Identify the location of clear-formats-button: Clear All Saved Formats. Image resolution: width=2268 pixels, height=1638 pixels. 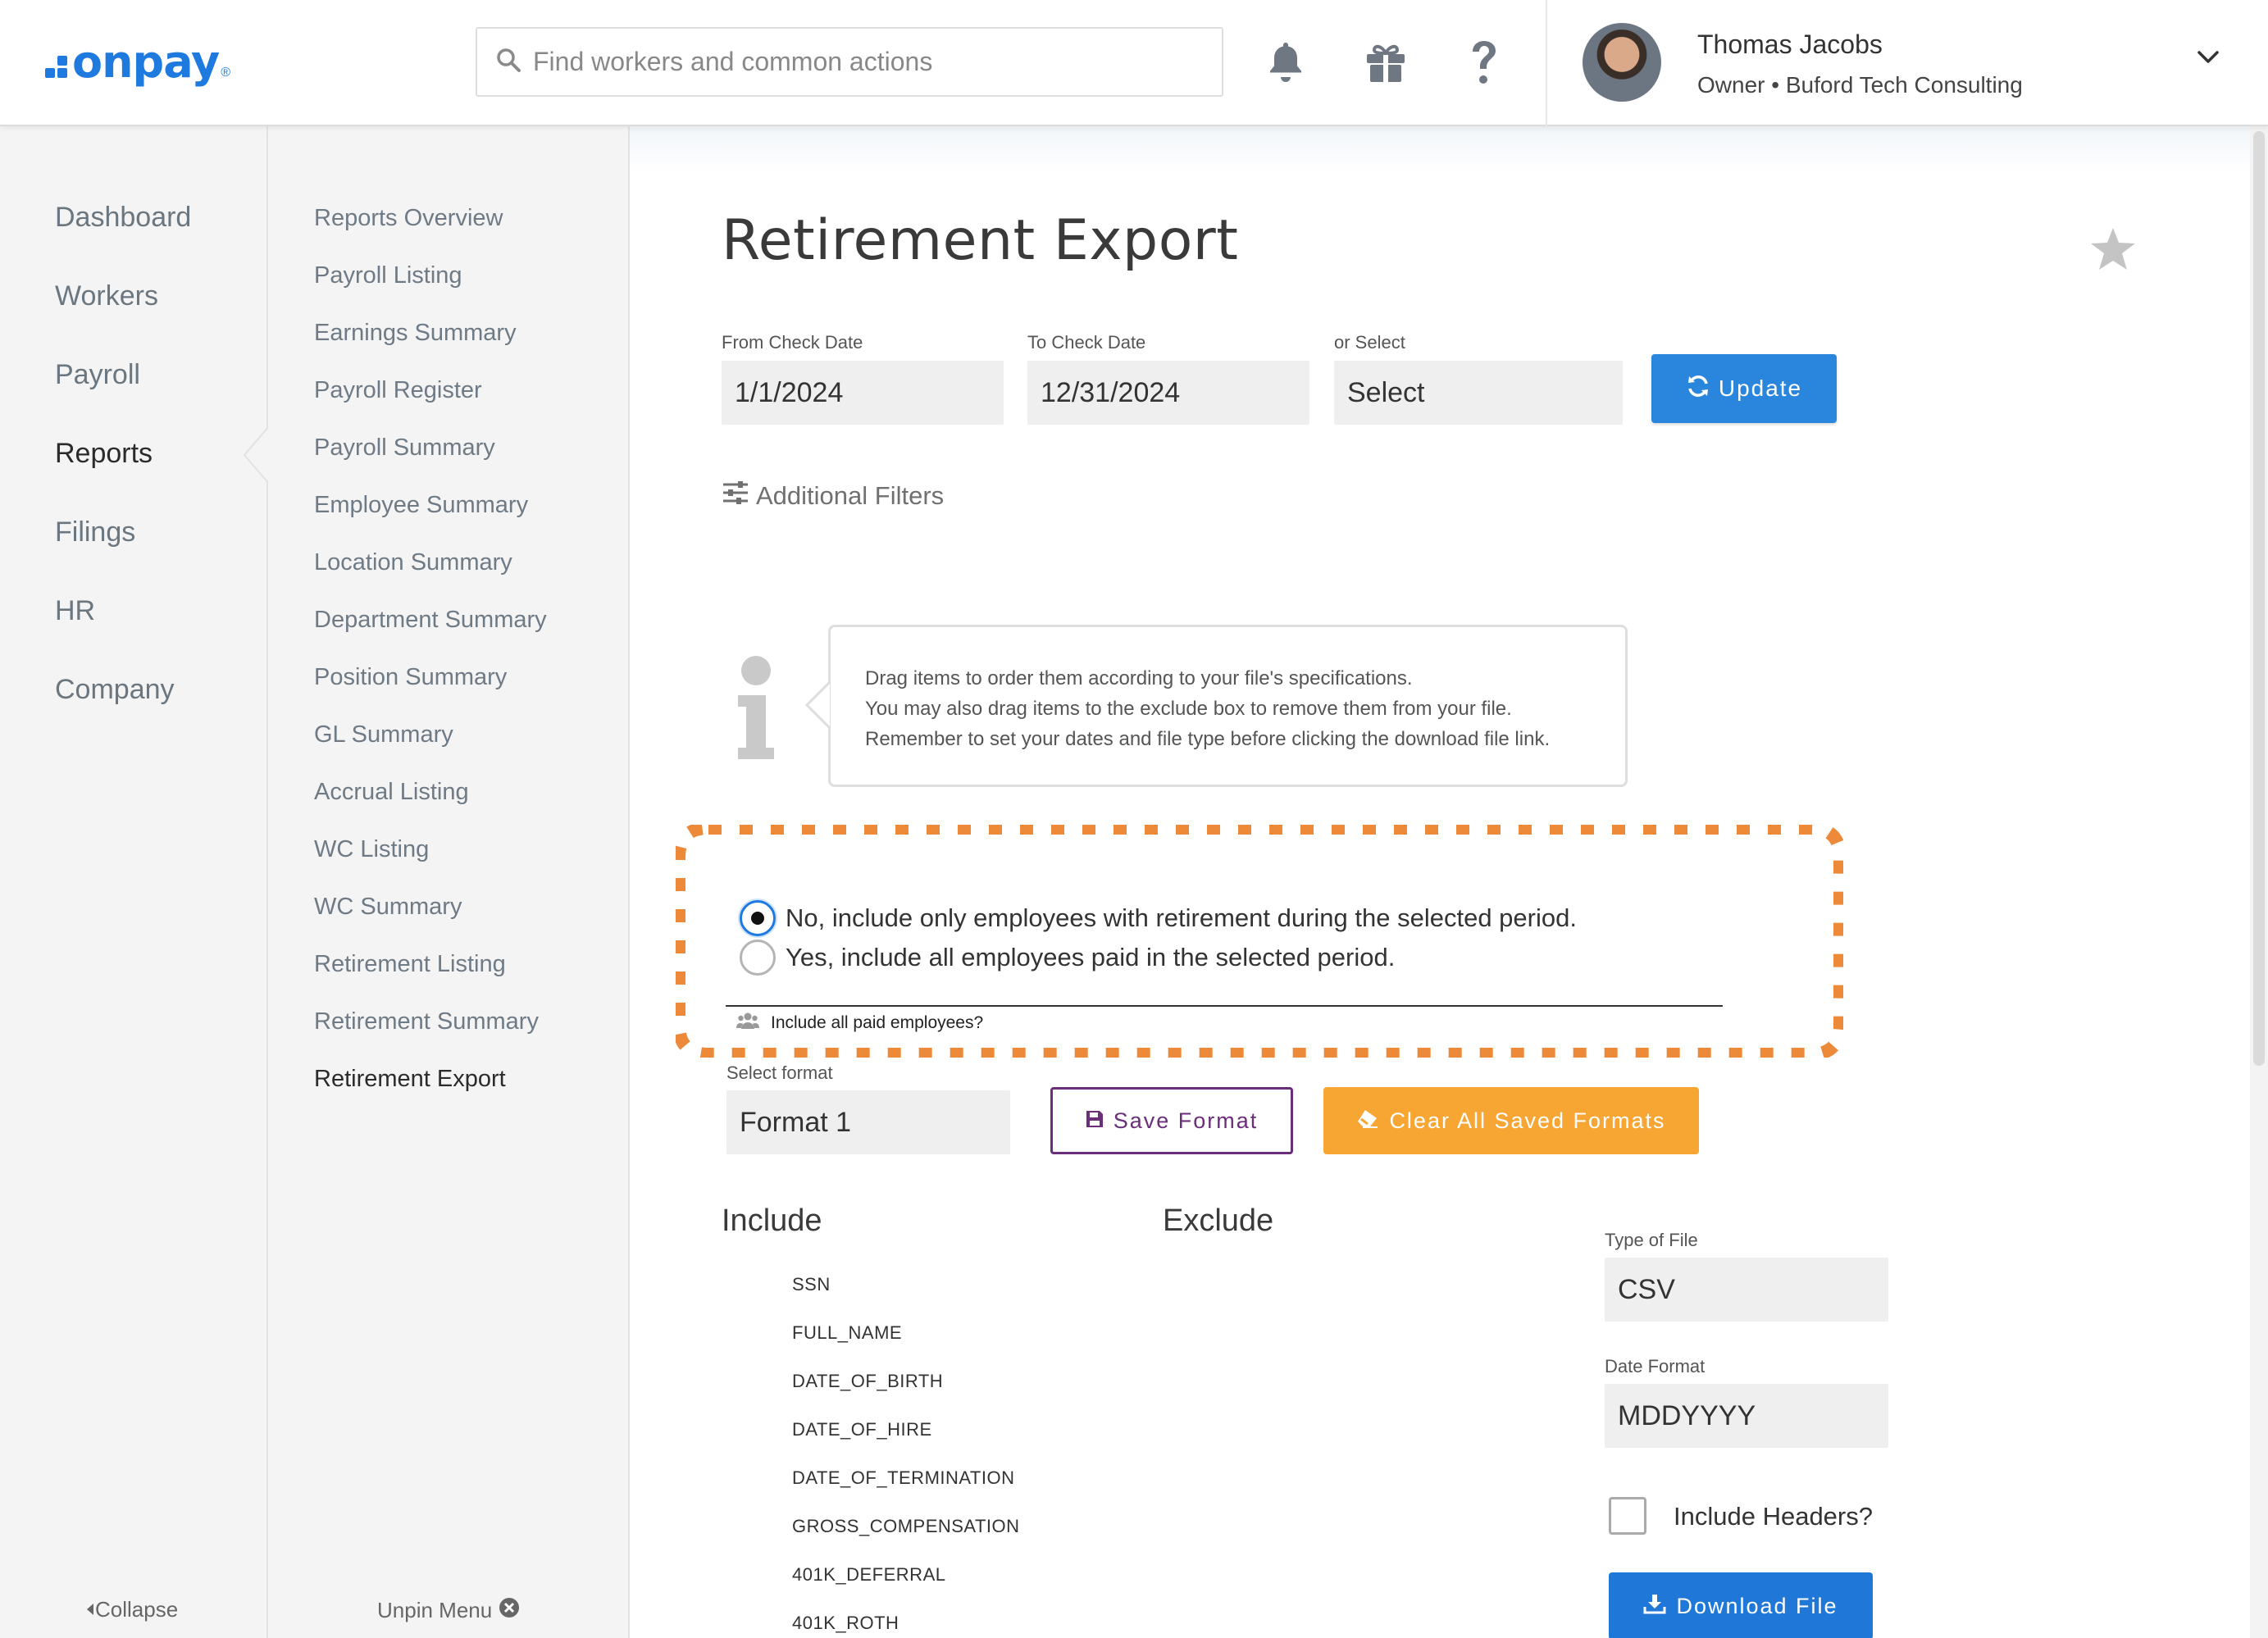
(1511, 1120).